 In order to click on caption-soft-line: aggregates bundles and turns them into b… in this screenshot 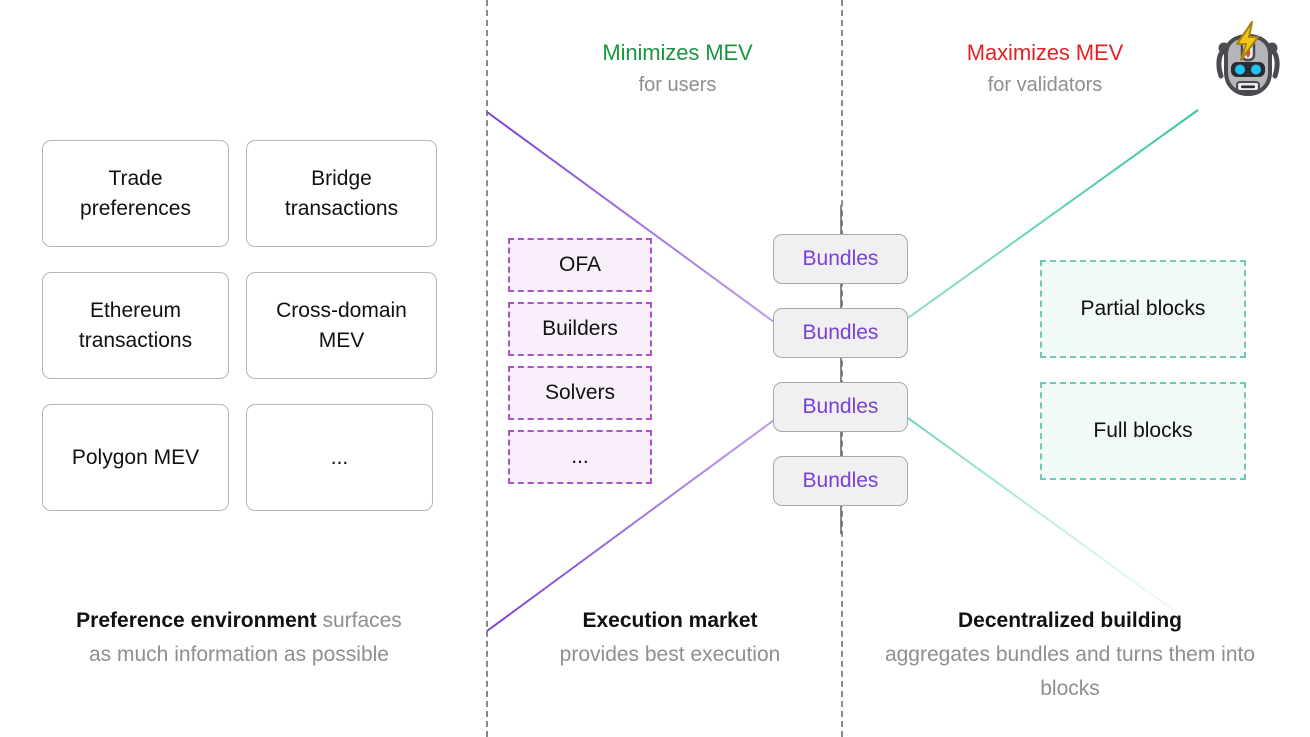, I will do `click(1070, 671)`.